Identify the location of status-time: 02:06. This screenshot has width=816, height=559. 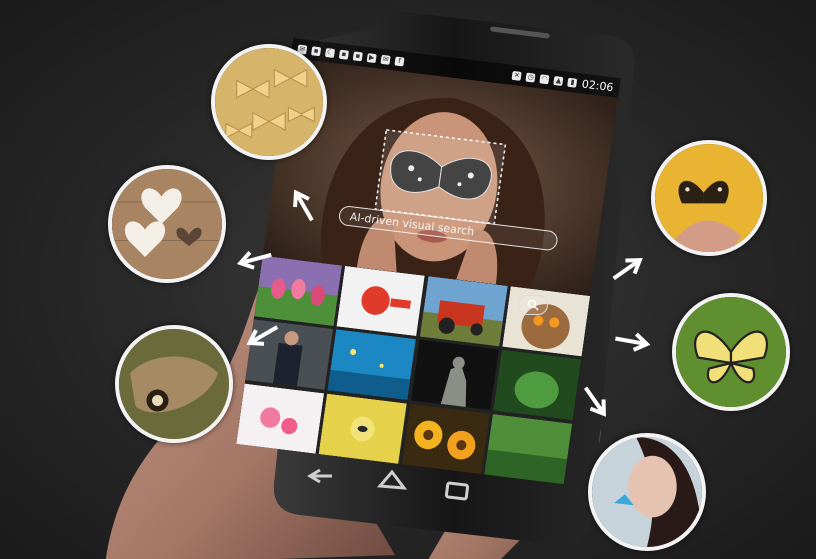
(598, 85).